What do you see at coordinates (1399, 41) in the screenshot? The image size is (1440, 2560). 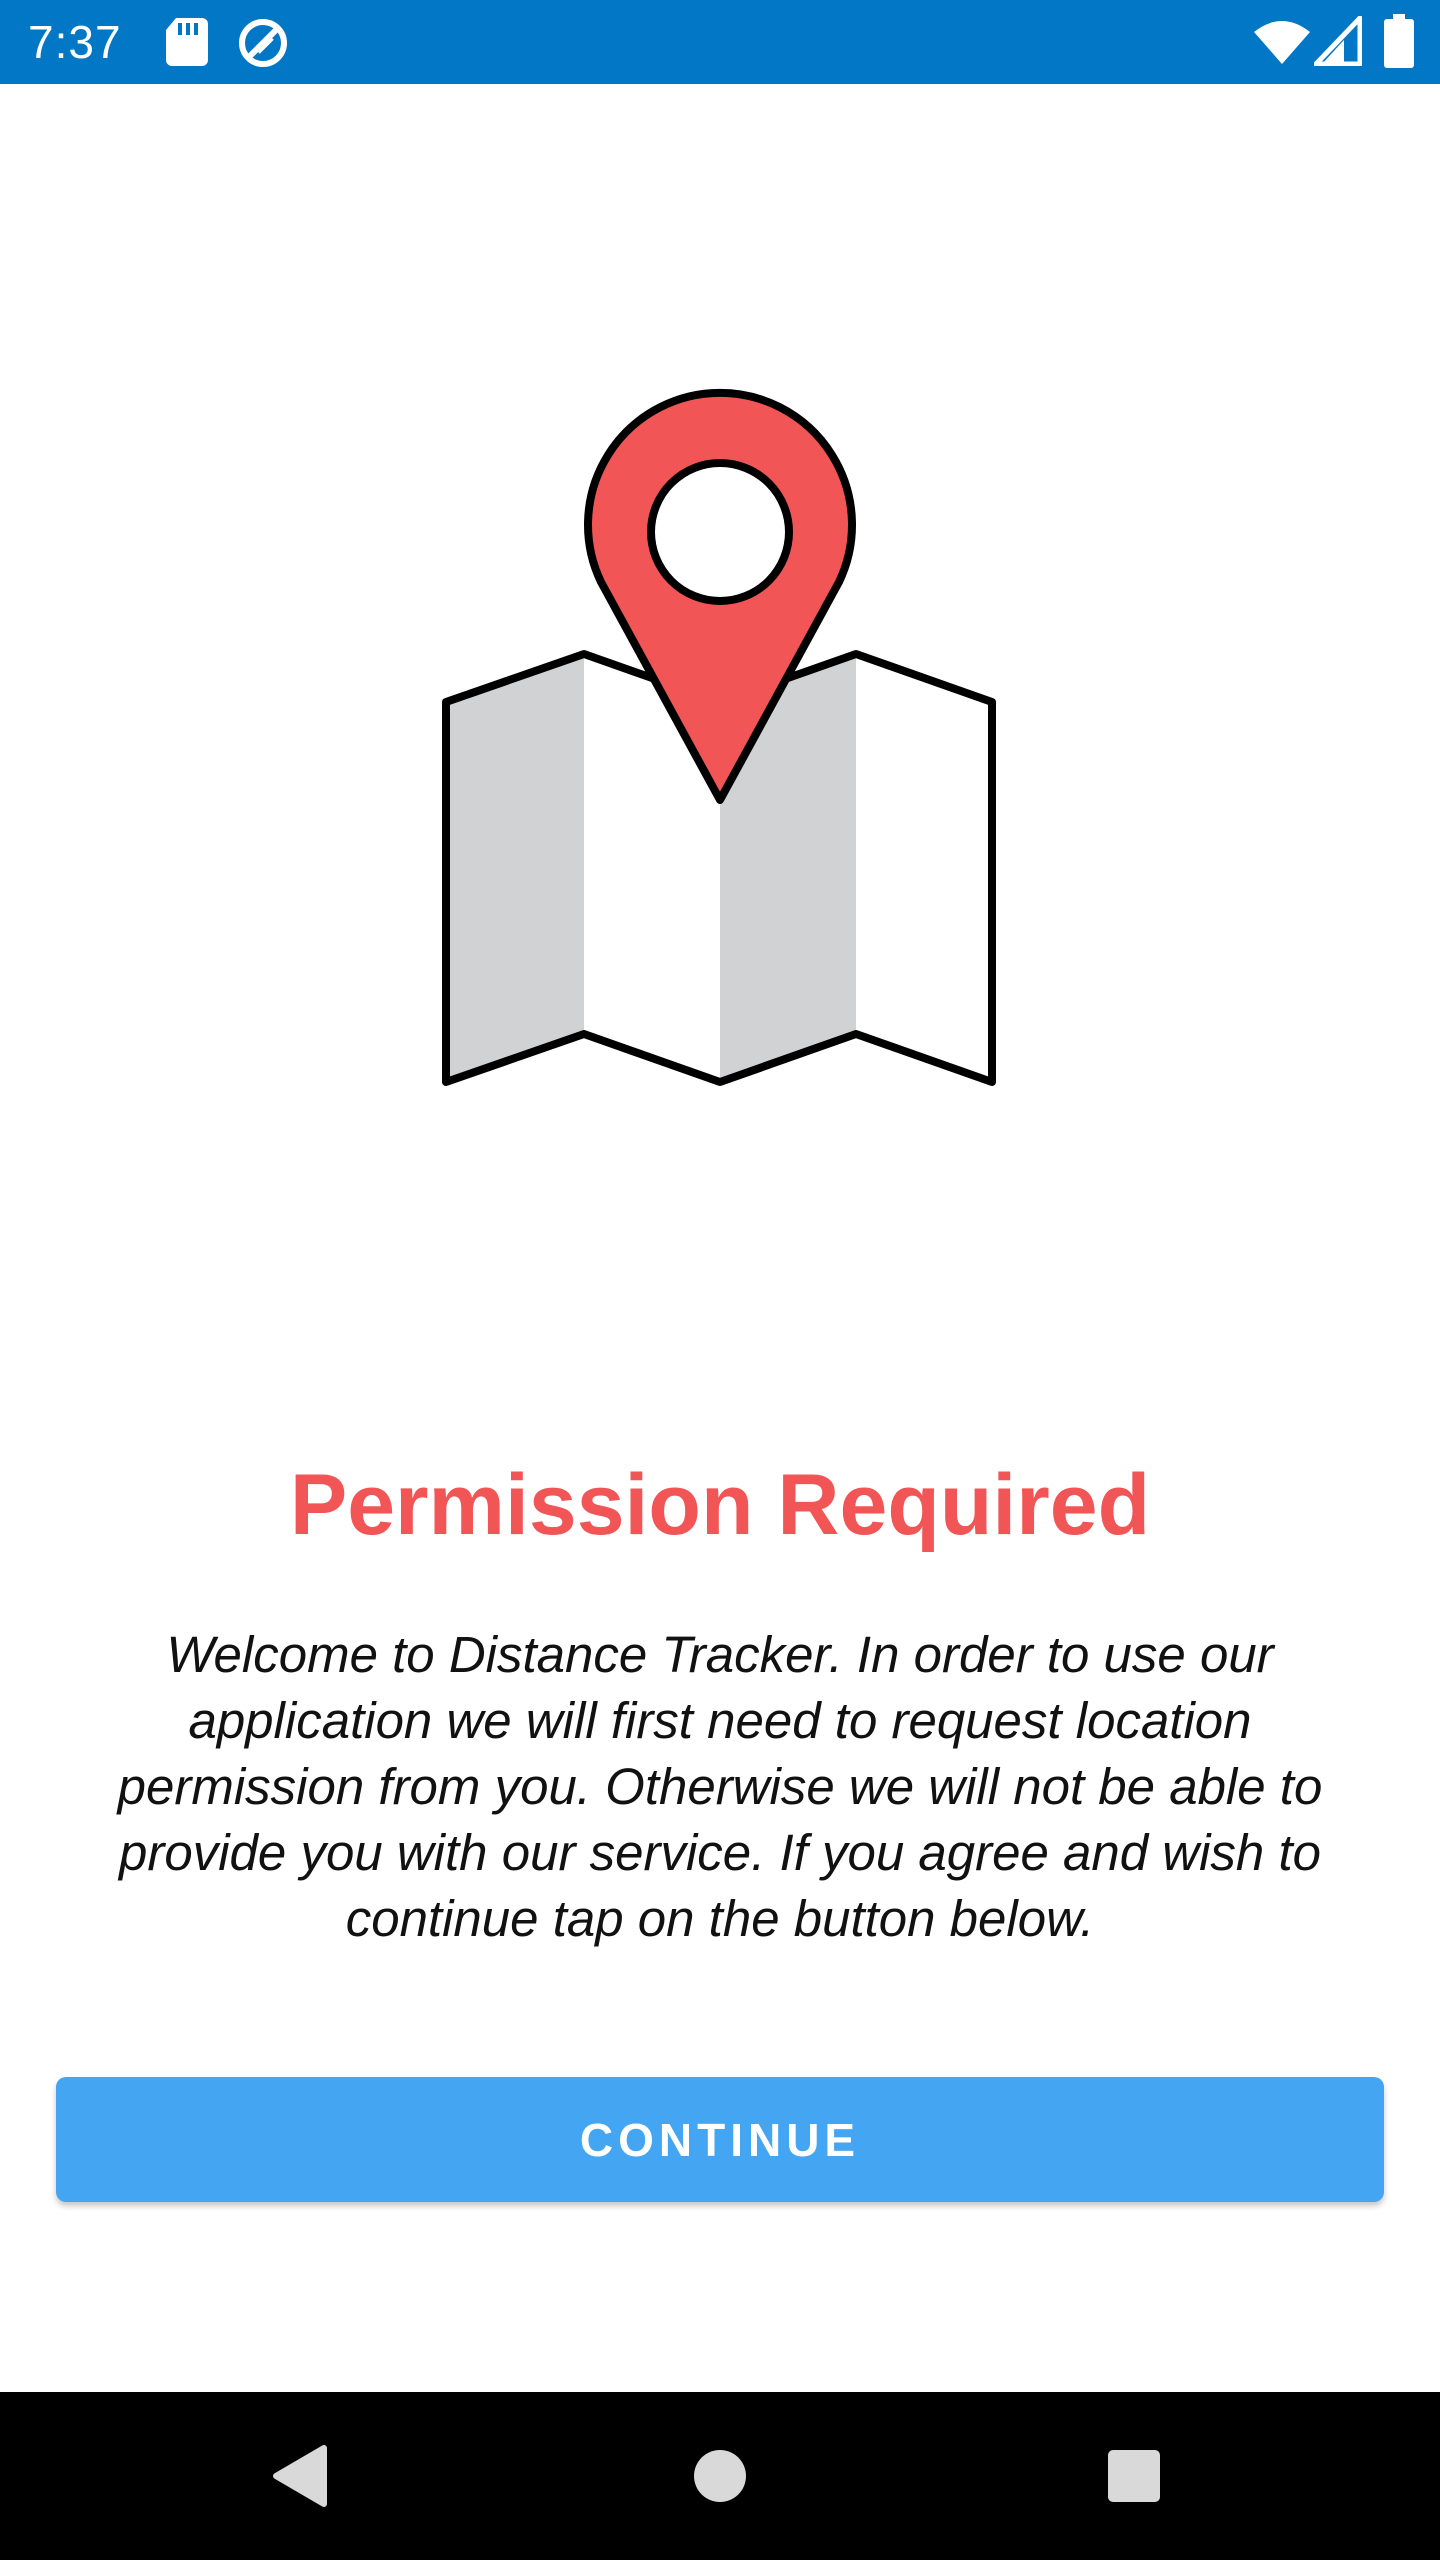 I see `battery-icon` at bounding box center [1399, 41].